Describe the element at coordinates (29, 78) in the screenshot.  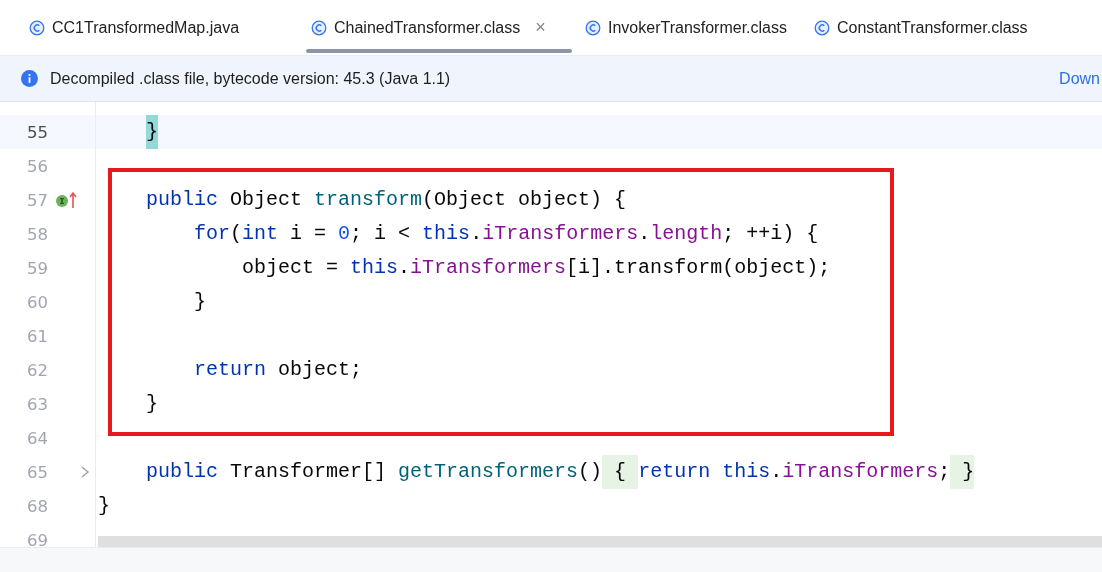
I see `info-icon` at that location.